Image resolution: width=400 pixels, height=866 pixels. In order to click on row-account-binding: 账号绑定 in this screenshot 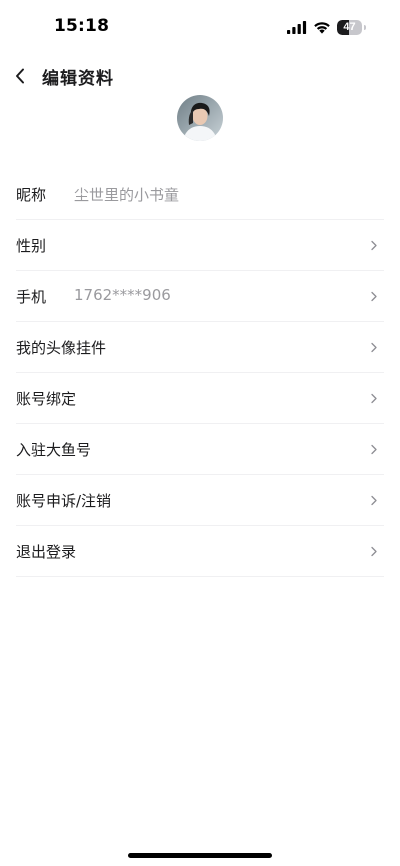, I will do `click(200, 398)`.